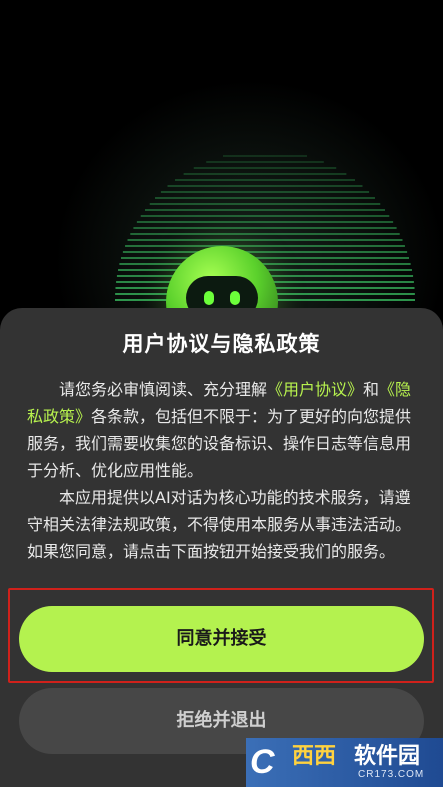 Image resolution: width=443 pixels, height=787 pixels. I want to click on watermark-url: CR173.COM, so click(391, 774).